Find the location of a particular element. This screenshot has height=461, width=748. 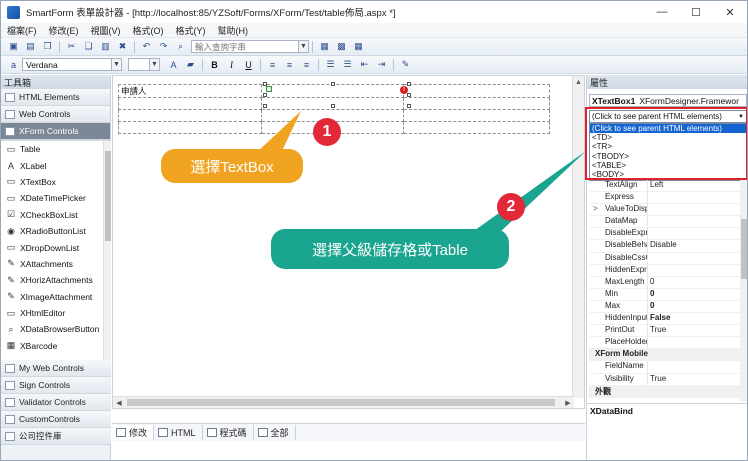

property-row: Min 0 is located at coordinates (665, 294).